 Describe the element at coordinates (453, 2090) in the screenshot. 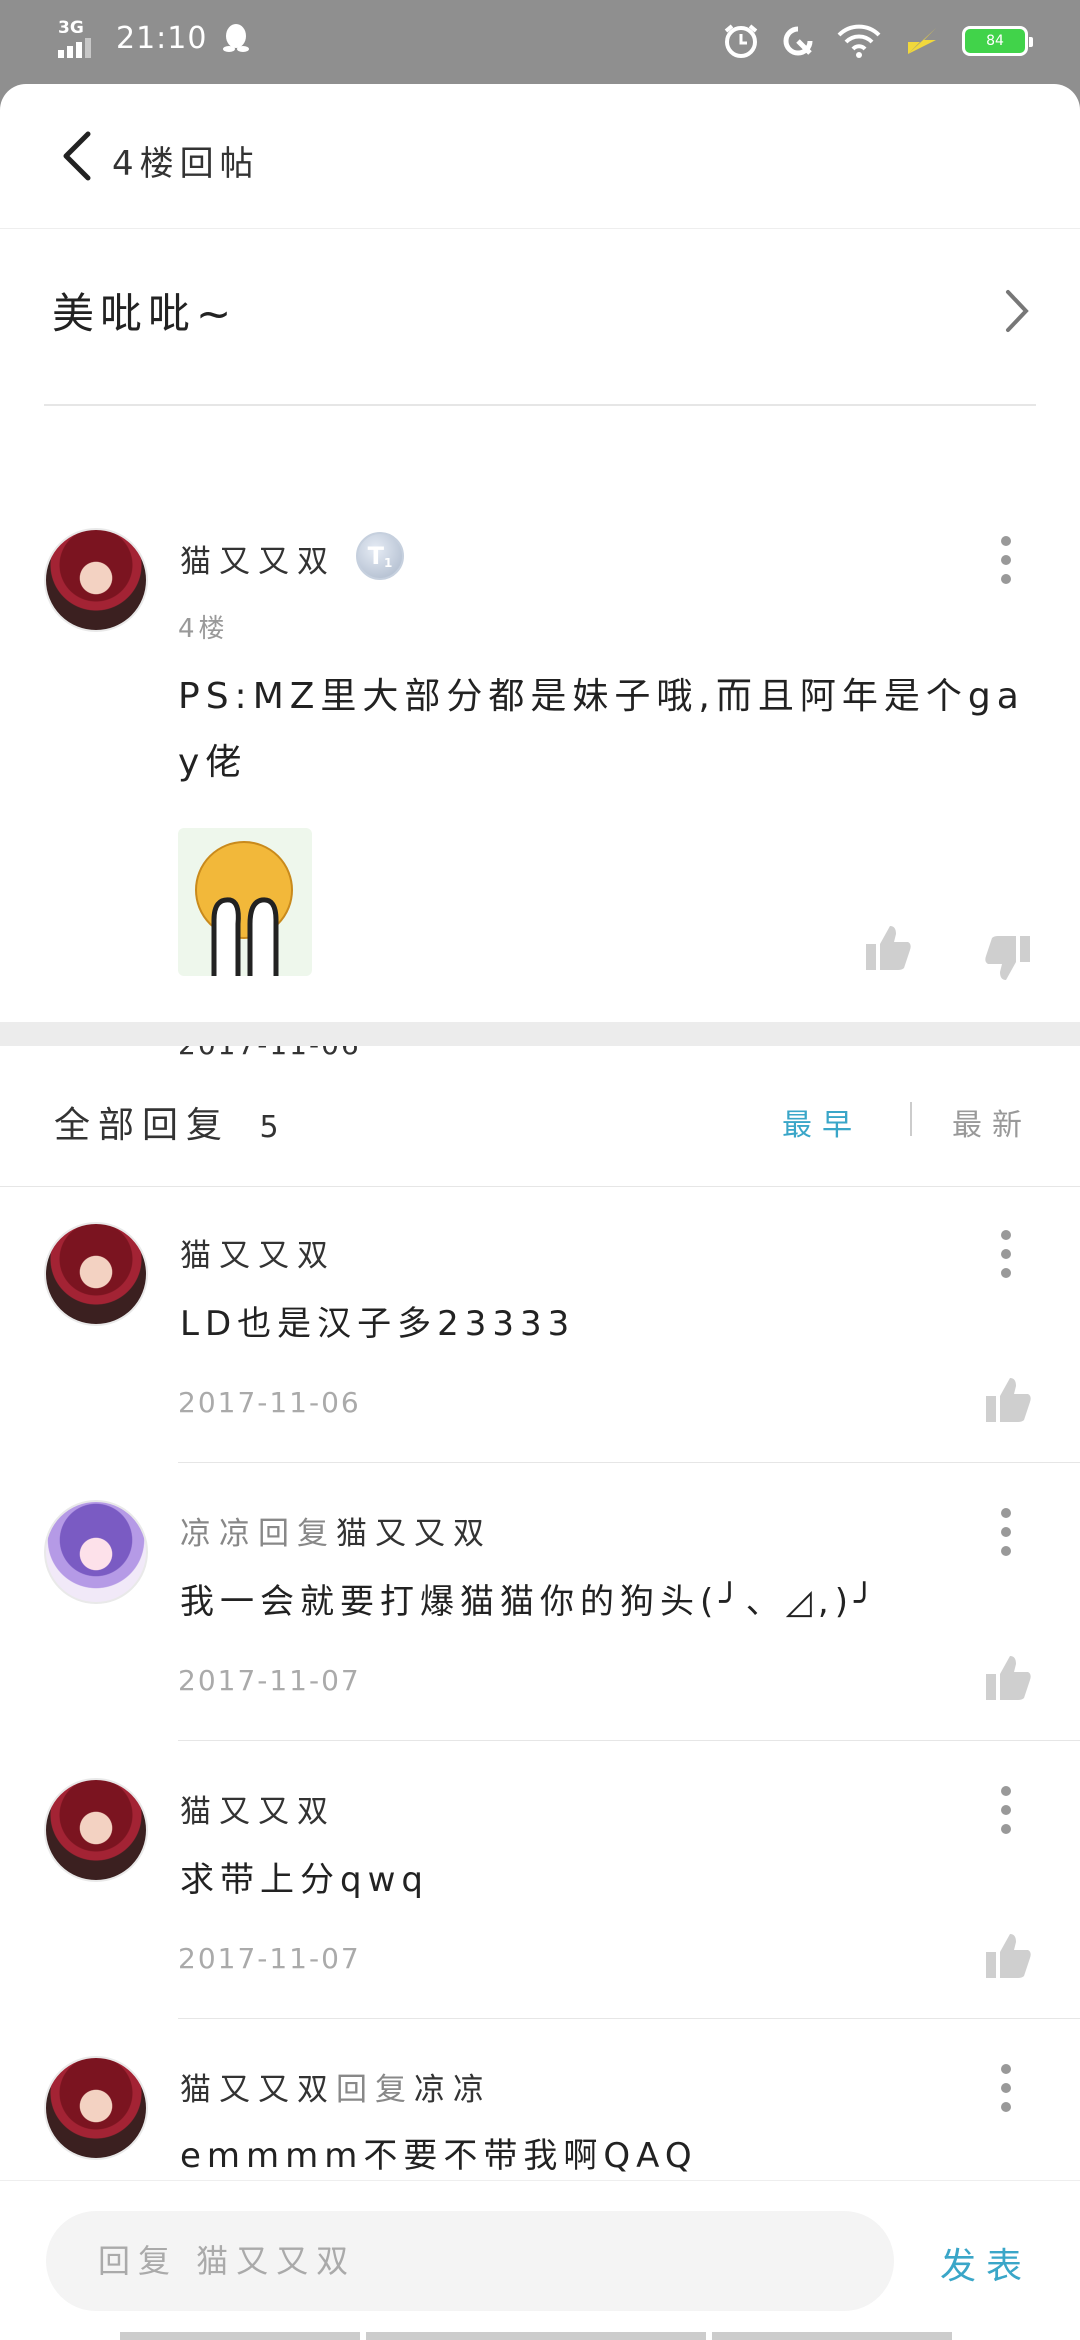

I see `reply-to-user: 凉凉` at that location.